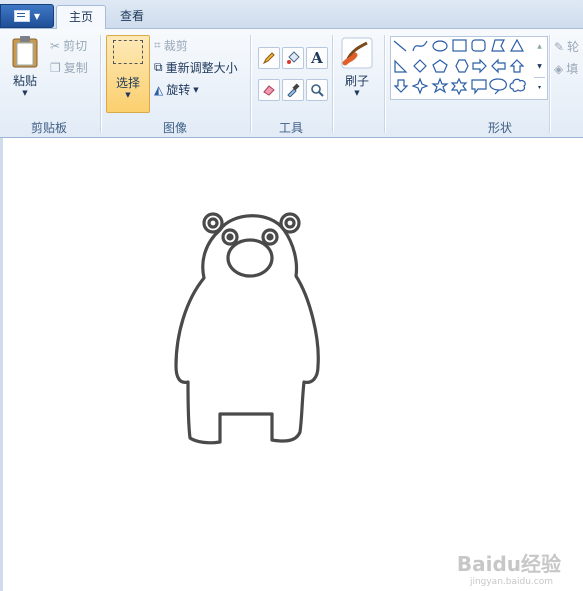  What do you see at coordinates (420, 46) in the screenshot?
I see `curve-shape-icon` at bounding box center [420, 46].